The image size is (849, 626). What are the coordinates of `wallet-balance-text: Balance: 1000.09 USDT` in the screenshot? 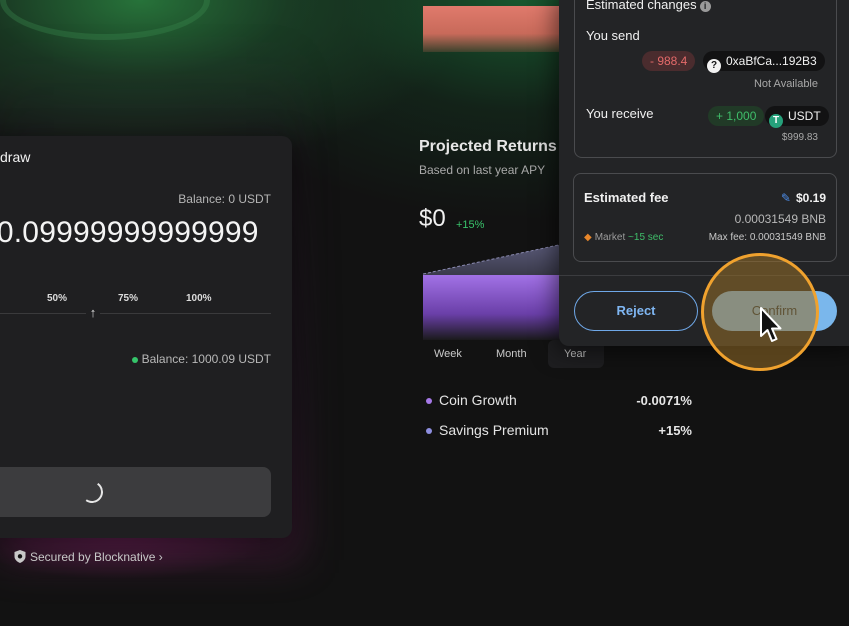 It's located at (206, 359).